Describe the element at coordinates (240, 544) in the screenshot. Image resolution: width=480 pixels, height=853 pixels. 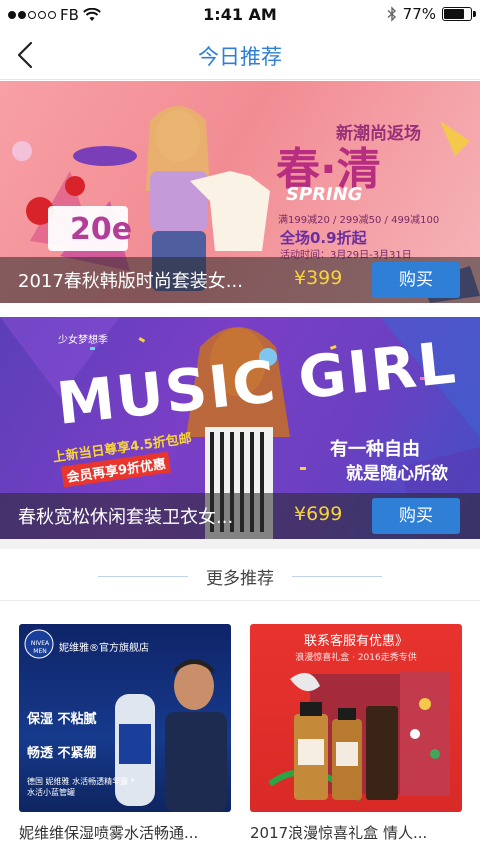
I see `section-divider` at that location.